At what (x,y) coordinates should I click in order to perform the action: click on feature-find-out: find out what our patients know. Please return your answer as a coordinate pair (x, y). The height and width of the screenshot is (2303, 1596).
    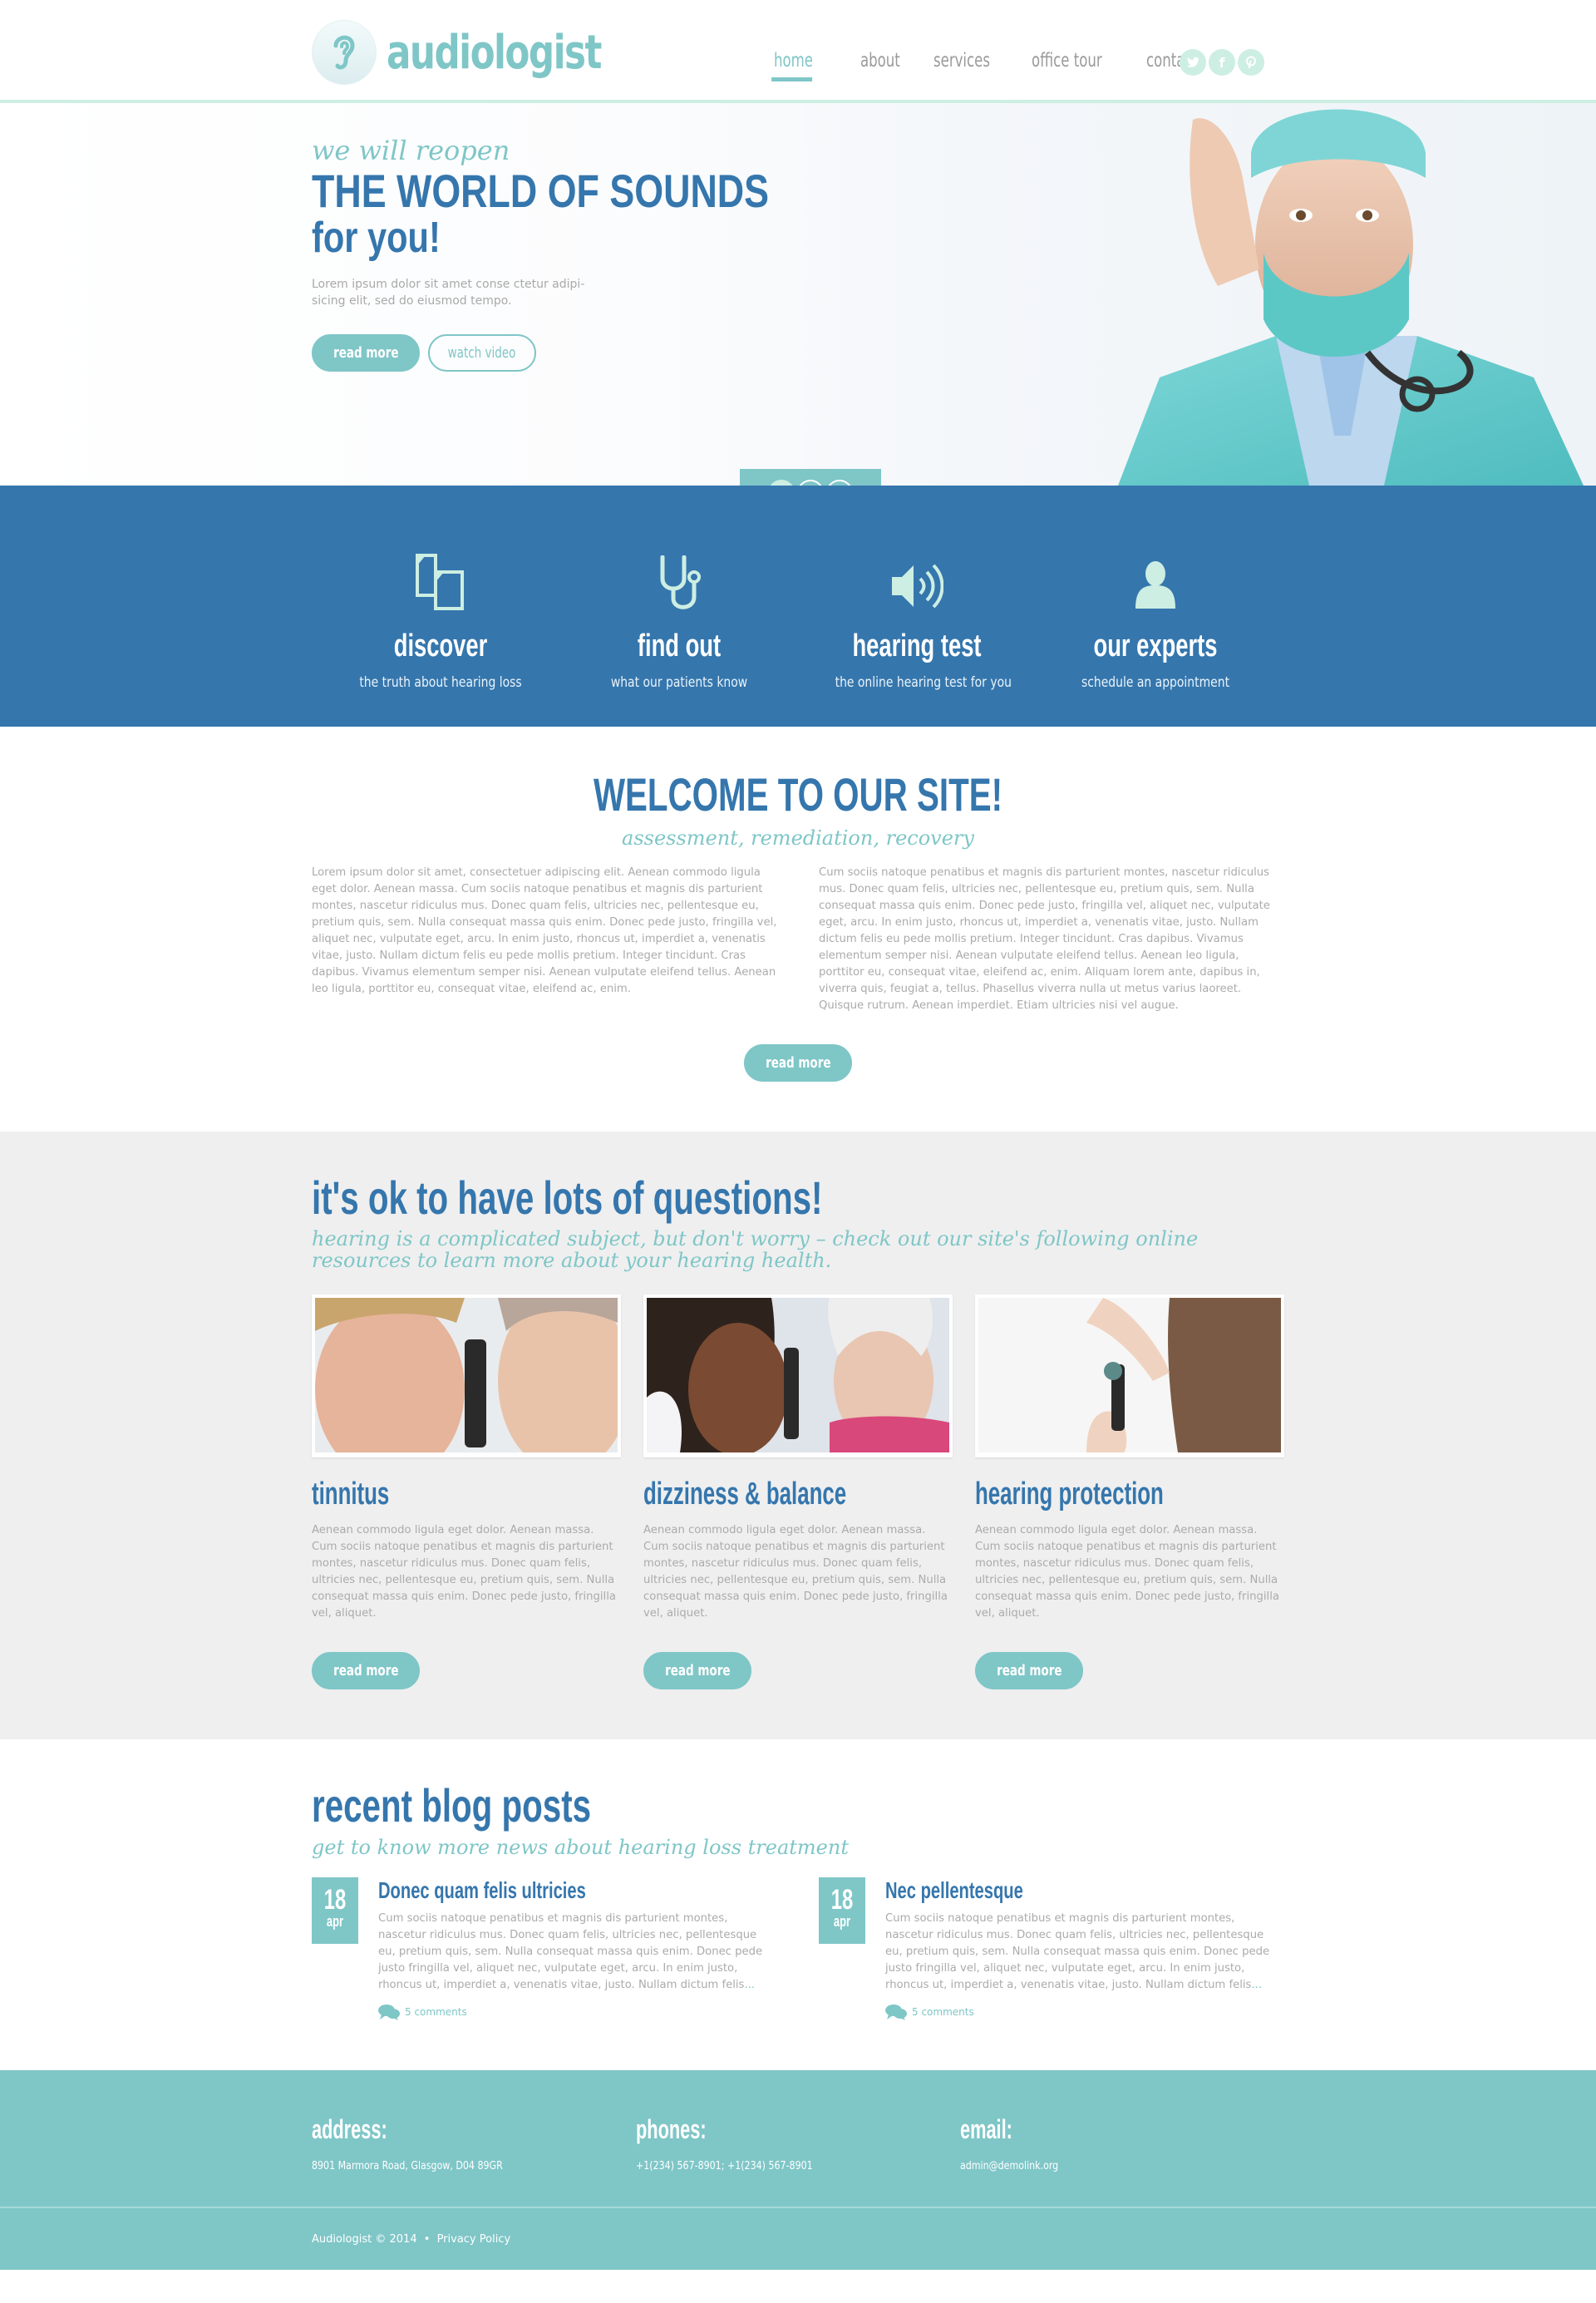
    Looking at the image, I should click on (679, 617).